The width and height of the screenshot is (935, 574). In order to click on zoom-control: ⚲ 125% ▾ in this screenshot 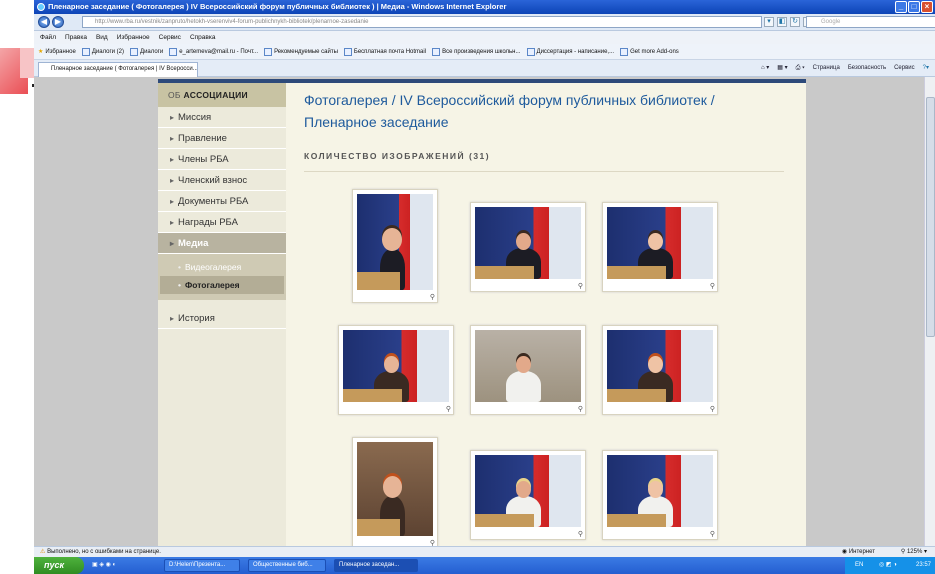, I will do `click(914, 552)`.